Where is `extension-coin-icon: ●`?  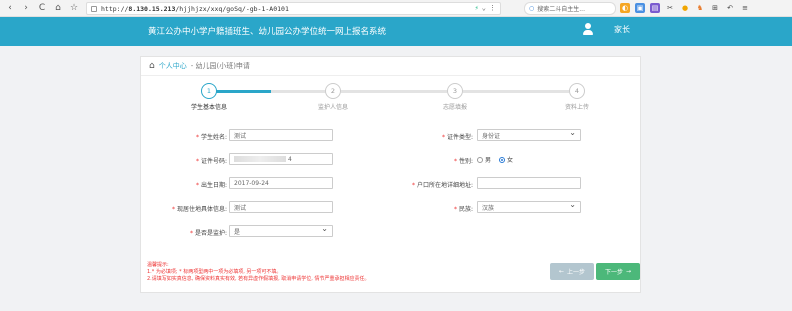 extension-coin-icon: ● is located at coordinates (685, 8).